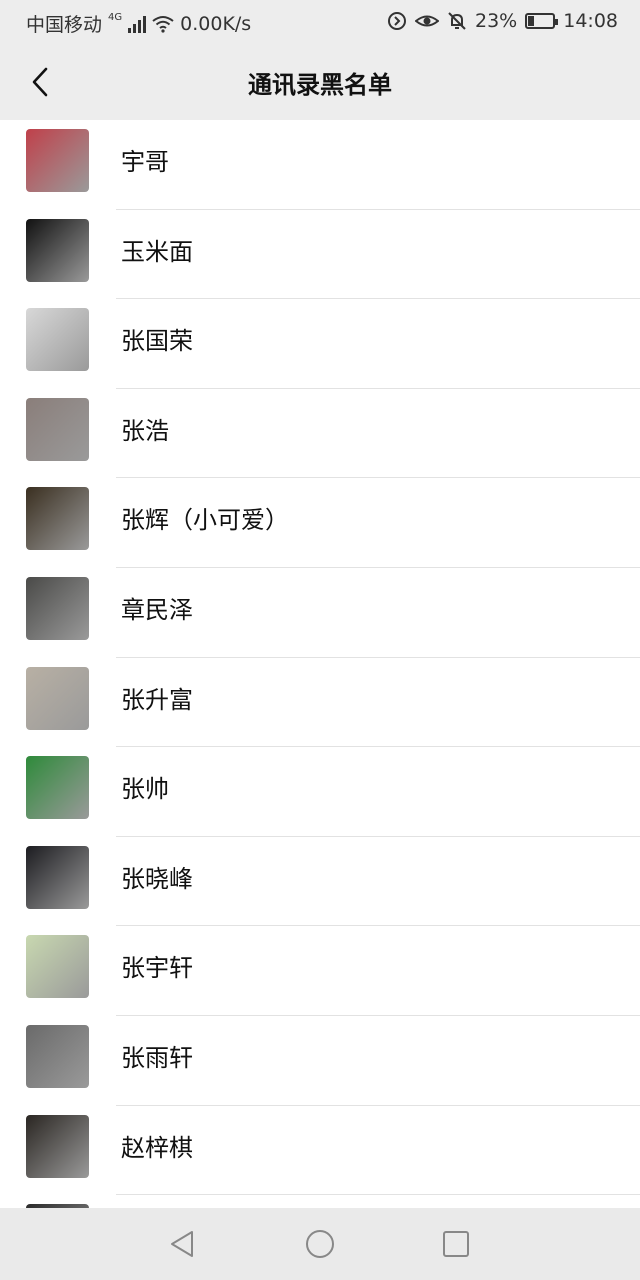 Image resolution: width=640 pixels, height=1280 pixels. Describe the element at coordinates (157, 1147) in the screenshot. I see `contact-name: 赵梓棋` at that location.